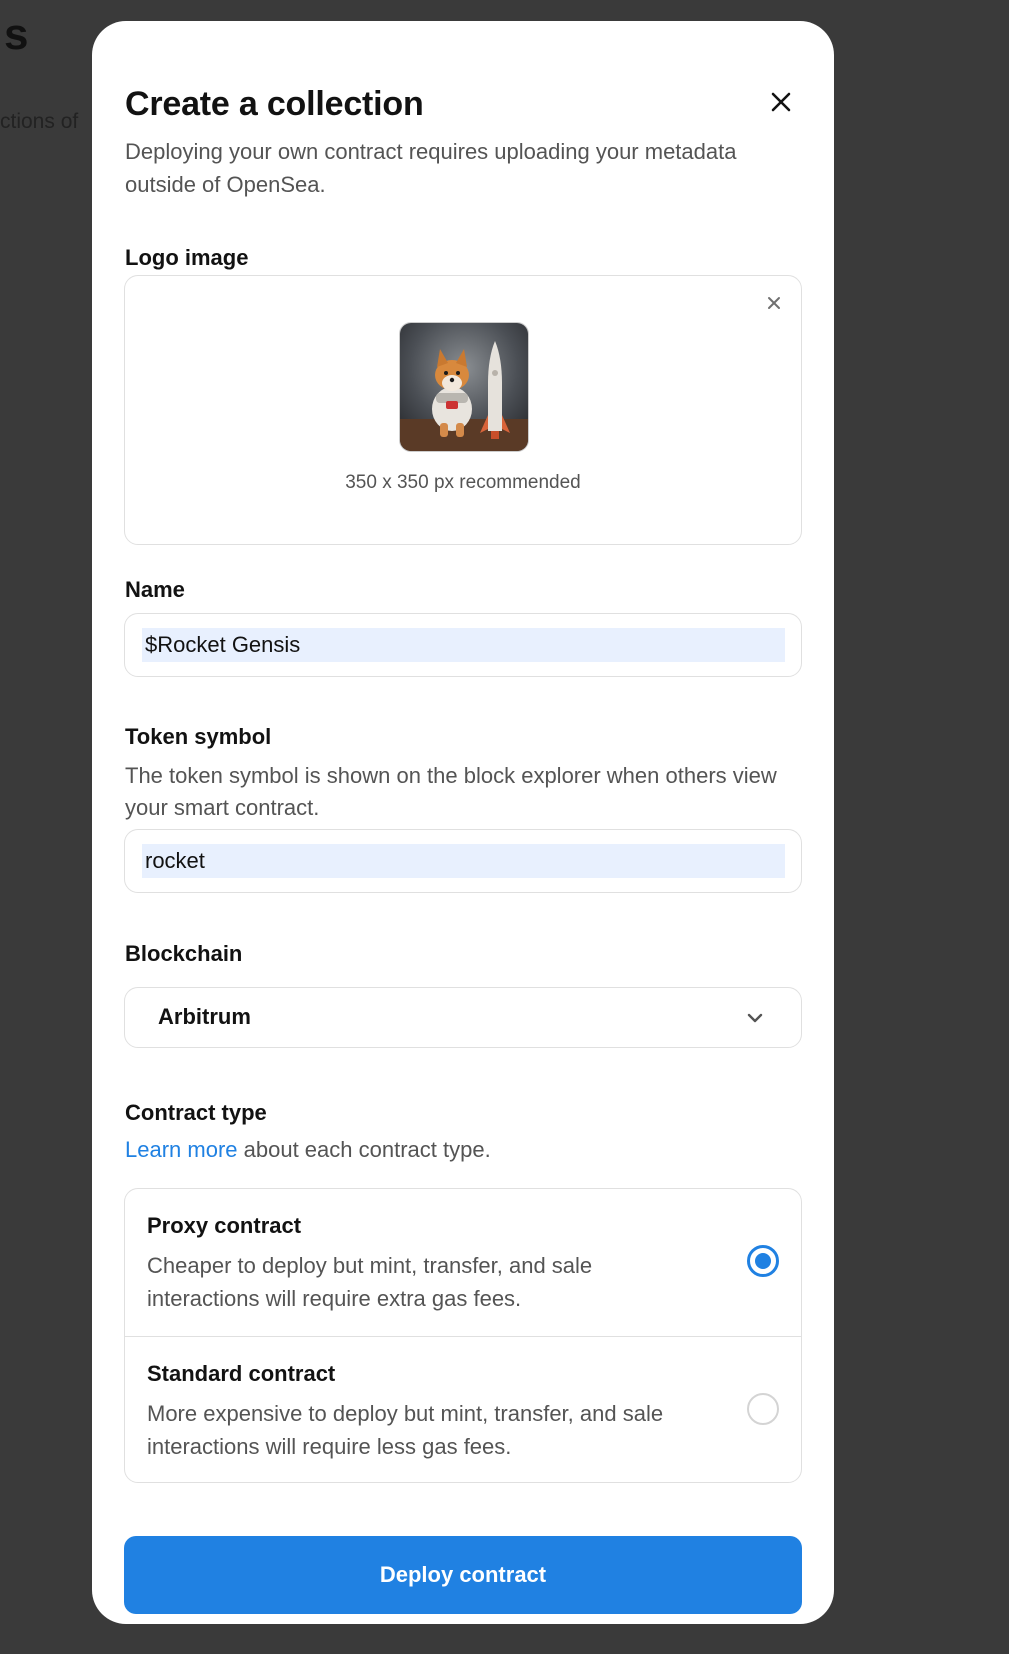  I want to click on chevron-down-icon, so click(755, 1018).